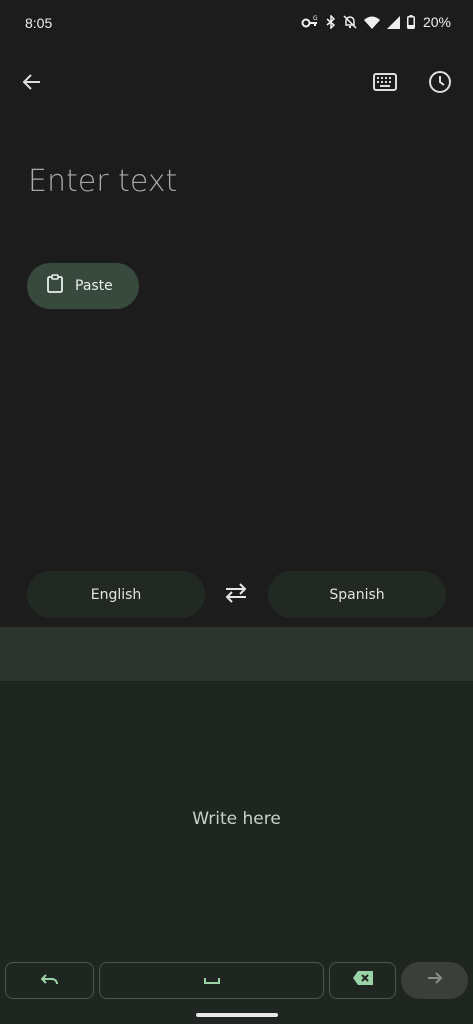 Image resolution: width=473 pixels, height=1024 pixels. Describe the element at coordinates (236, 84) in the screenshot. I see `app-bar` at that location.